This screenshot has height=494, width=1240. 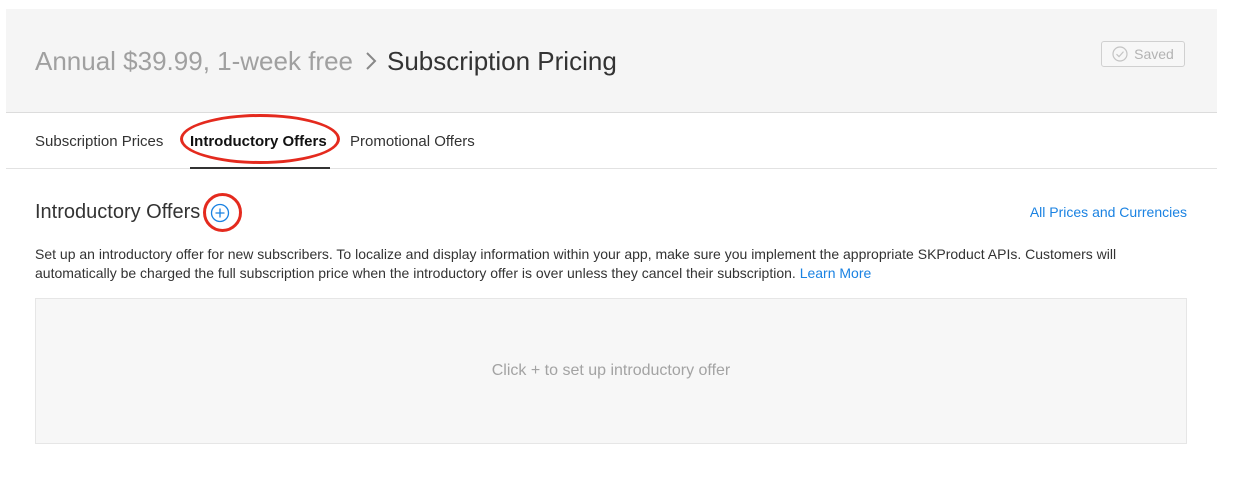 What do you see at coordinates (836, 273) in the screenshot?
I see `learn-more-link: Learn More` at bounding box center [836, 273].